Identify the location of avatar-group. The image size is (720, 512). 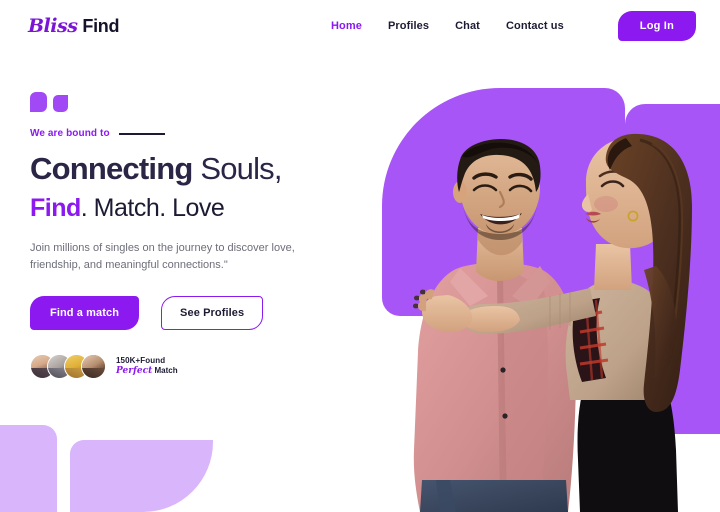
(68, 367).